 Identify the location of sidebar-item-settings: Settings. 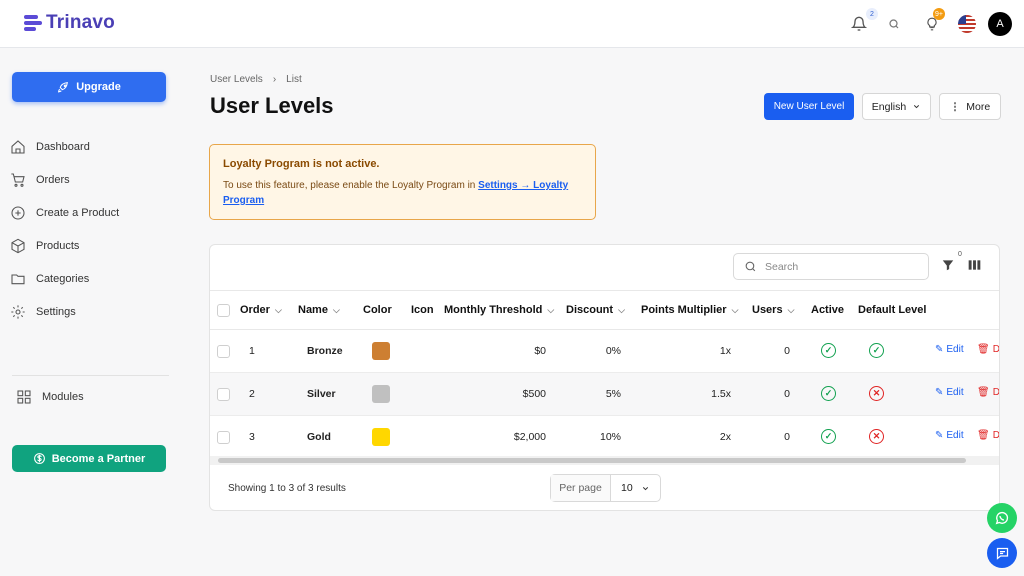
(43, 312).